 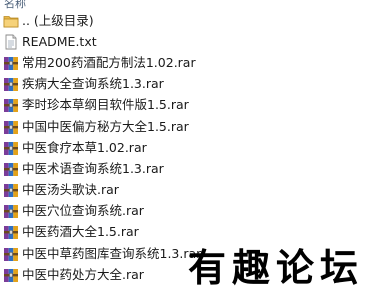 What do you see at coordinates (70, 190) in the screenshot?
I see `file-label: 中医汤头歌诀.rar` at bounding box center [70, 190].